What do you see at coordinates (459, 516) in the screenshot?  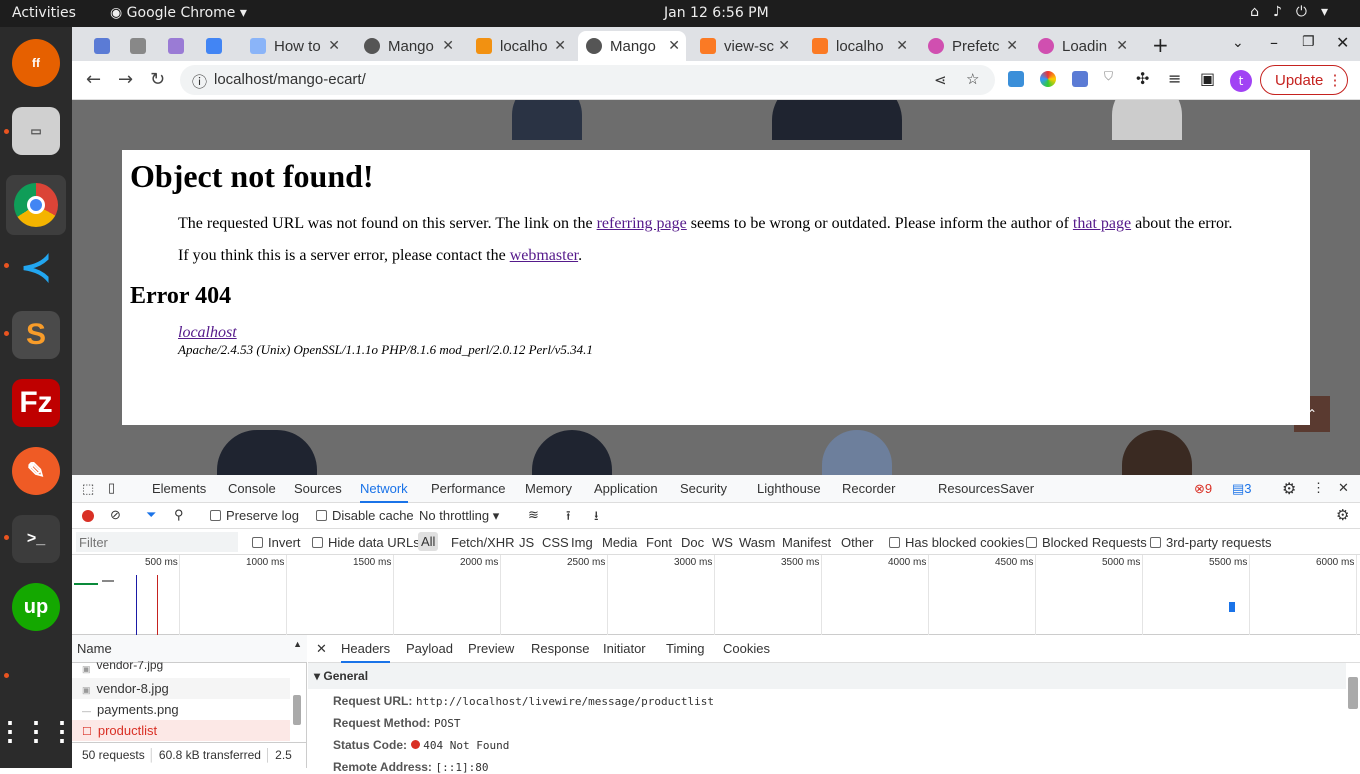 I see `throttling-select: No throttling ▾` at bounding box center [459, 516].